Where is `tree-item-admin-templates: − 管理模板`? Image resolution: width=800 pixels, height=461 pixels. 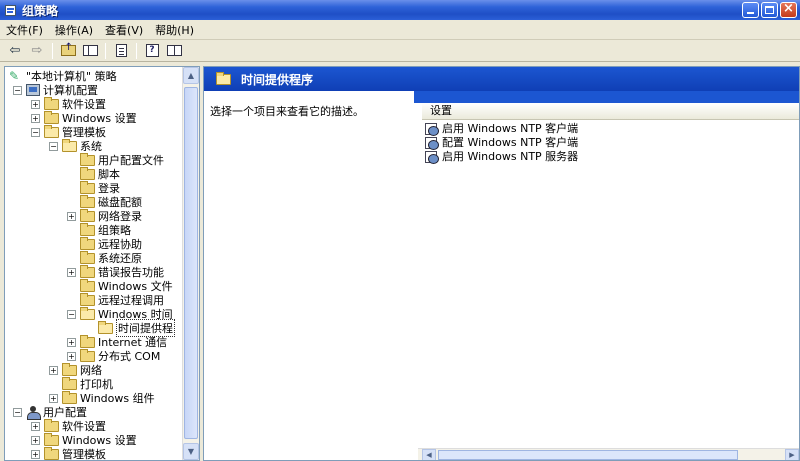
tree-item-admin-templates: − 管理模板 is located at coordinates (68, 131).